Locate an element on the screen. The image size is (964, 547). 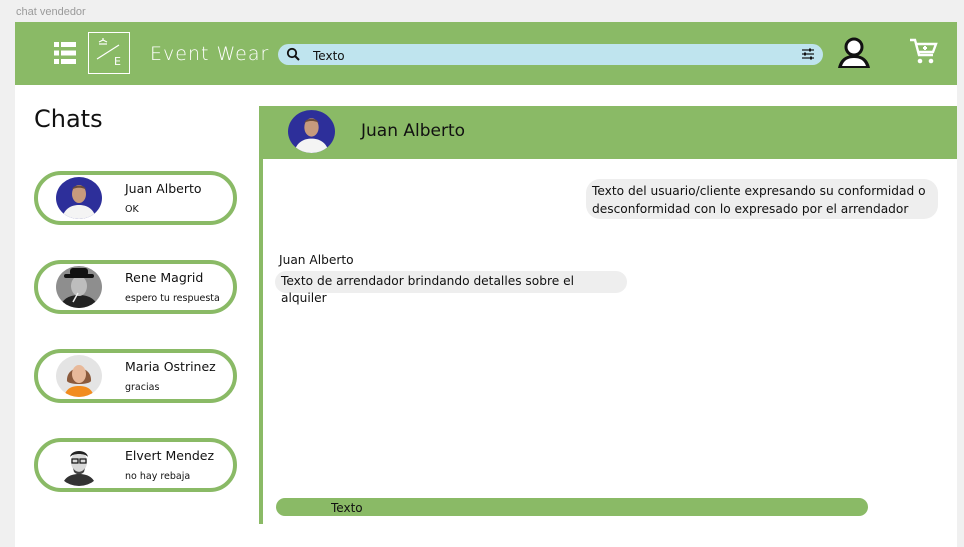
chat-item-rene-magrid: Rene Magrid espero tu respuesta is located at coordinates (135, 287).